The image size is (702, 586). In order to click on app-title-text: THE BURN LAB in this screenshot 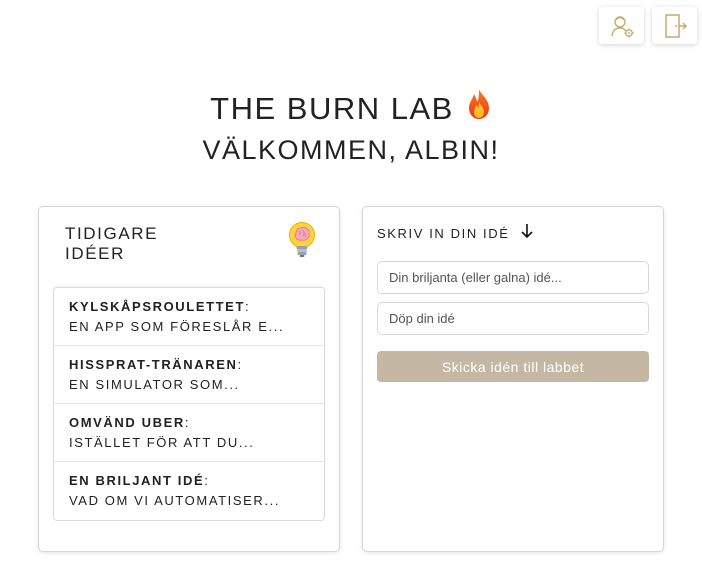, I will do `click(332, 108)`.